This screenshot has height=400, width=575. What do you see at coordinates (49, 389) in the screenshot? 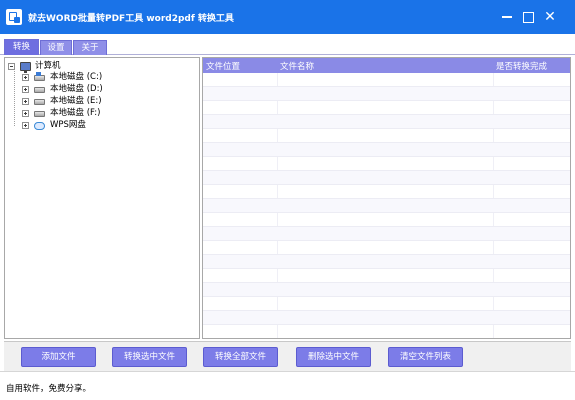
I see `status-text: 自用软件，免费分享。` at bounding box center [49, 389].